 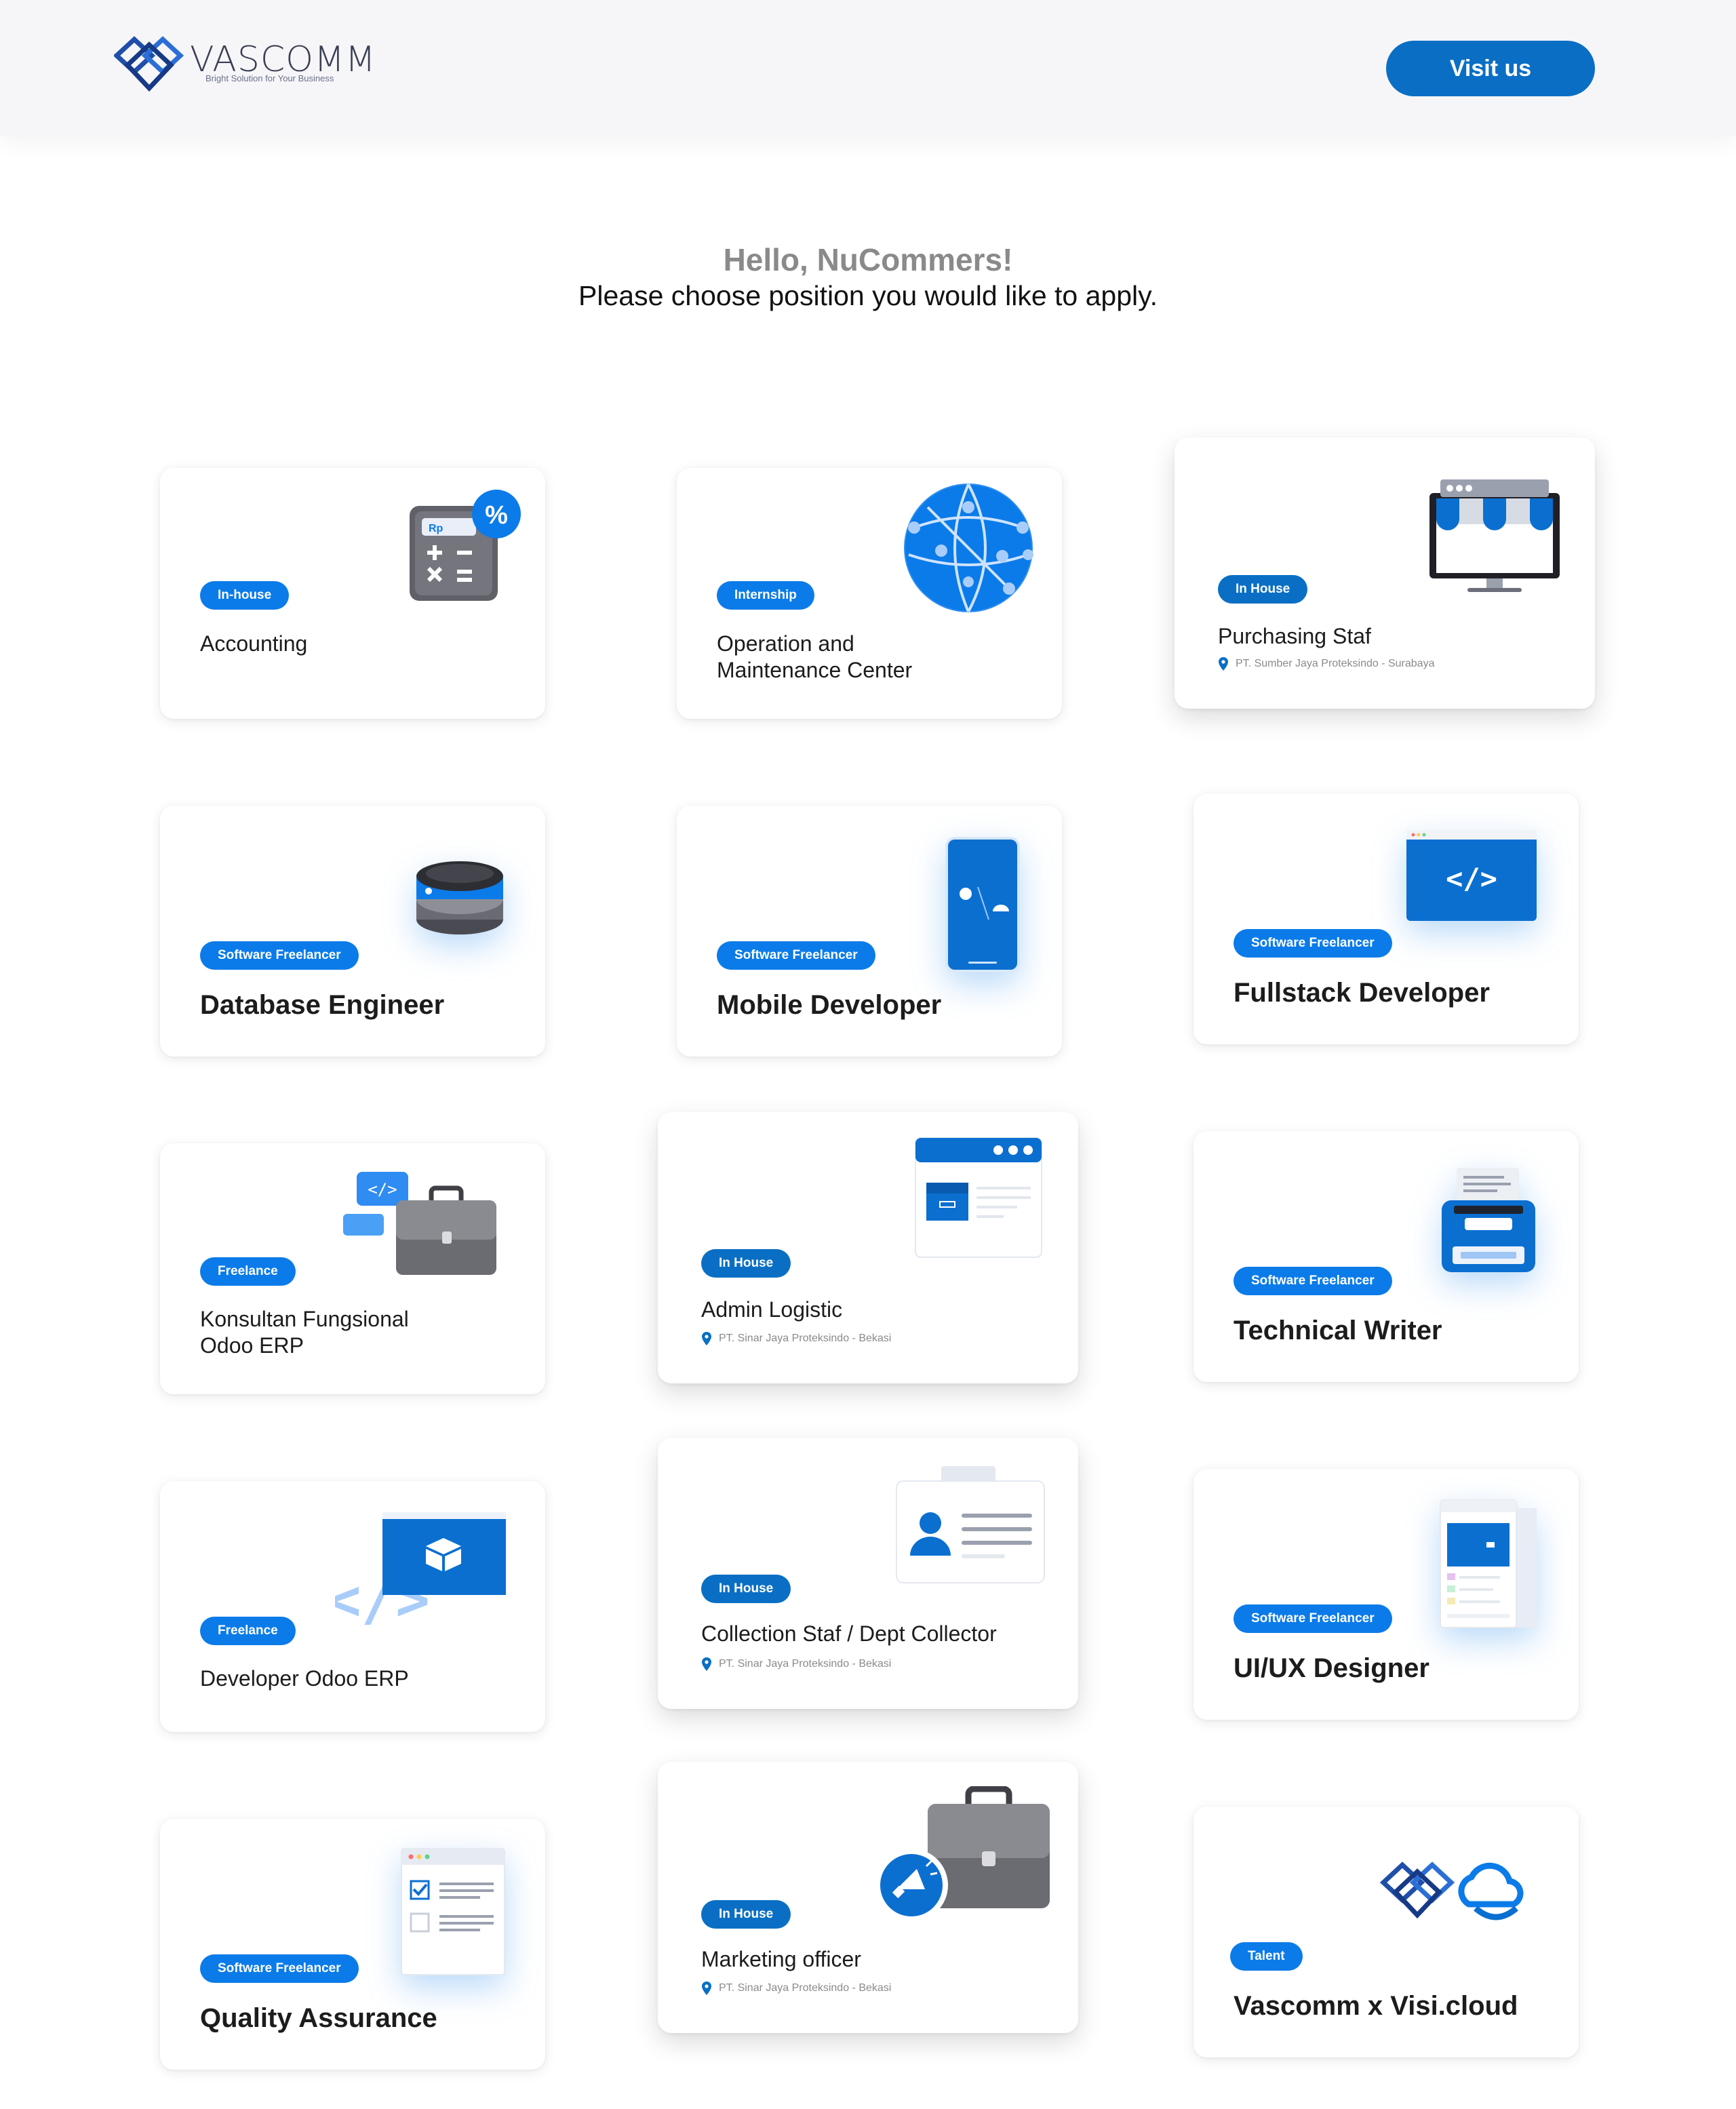 I want to click on position-card-uiux-designer: Software Freelancer UI/UX Designer, so click(x=1386, y=1595).